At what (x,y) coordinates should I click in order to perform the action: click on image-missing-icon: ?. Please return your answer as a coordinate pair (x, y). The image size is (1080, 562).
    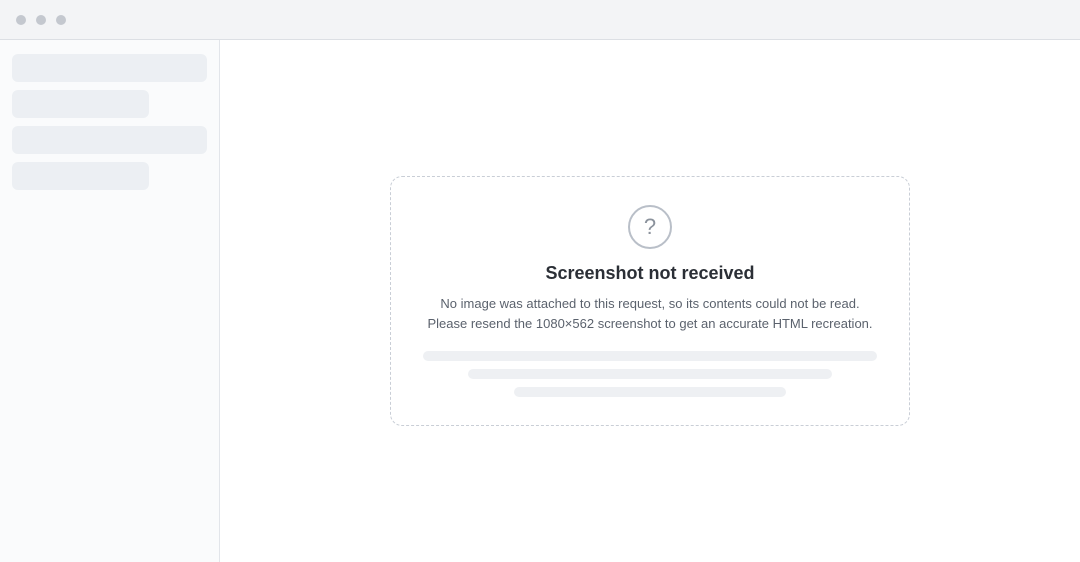
    Looking at the image, I should click on (650, 227).